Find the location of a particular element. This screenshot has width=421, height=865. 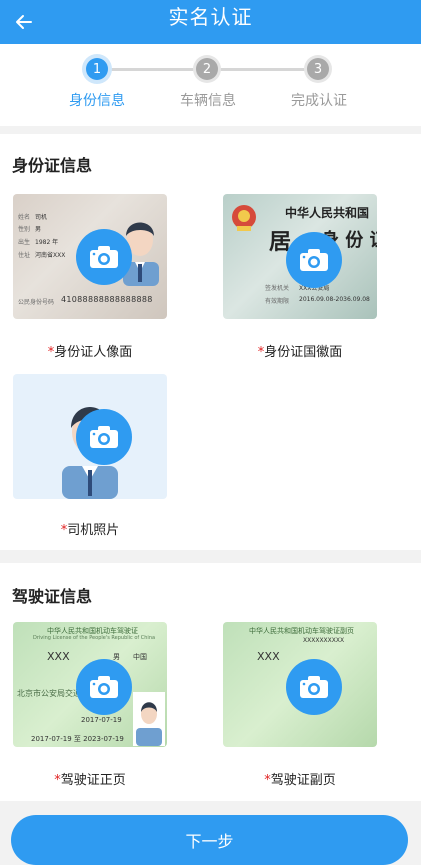

dl-back-caption: *驾驶证副页 is located at coordinates (300, 778).